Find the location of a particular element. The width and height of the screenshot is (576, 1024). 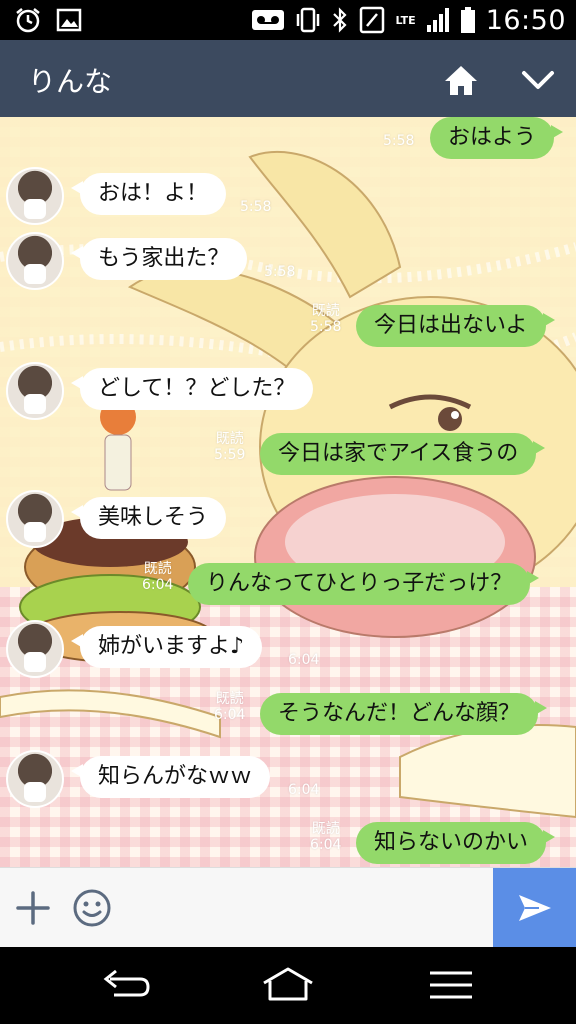

chevron-down-icon is located at coordinates (538, 80).